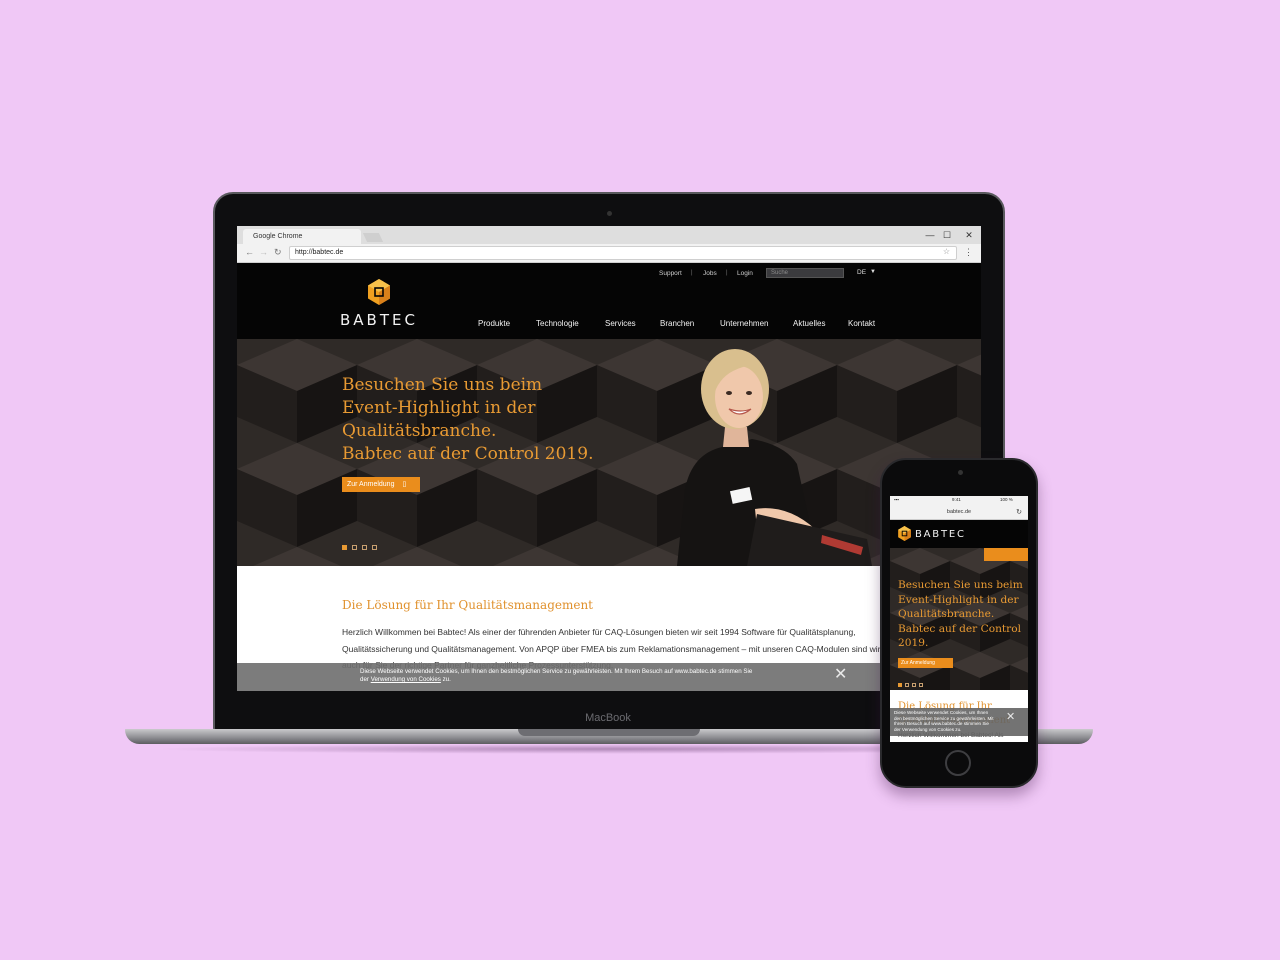 The width and height of the screenshot is (1280, 960). What do you see at coordinates (468, 605) in the screenshot?
I see `intro-title: Die Lösung für Ihr Qualitätsmanagement` at bounding box center [468, 605].